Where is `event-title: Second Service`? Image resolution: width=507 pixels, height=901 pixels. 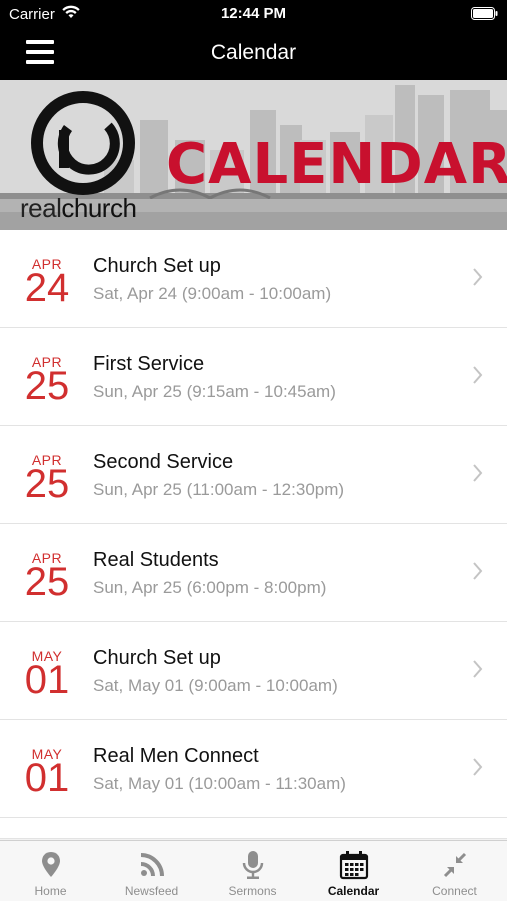 event-title: Second Service is located at coordinates (163, 462).